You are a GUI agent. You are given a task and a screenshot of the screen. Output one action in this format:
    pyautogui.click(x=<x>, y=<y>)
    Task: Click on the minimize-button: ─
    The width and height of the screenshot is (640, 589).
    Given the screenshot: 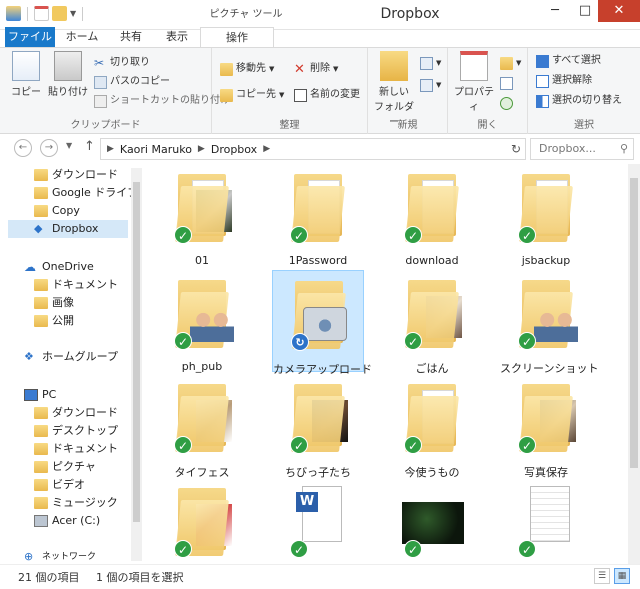 What is the action you would take?
    pyautogui.click(x=555, y=11)
    